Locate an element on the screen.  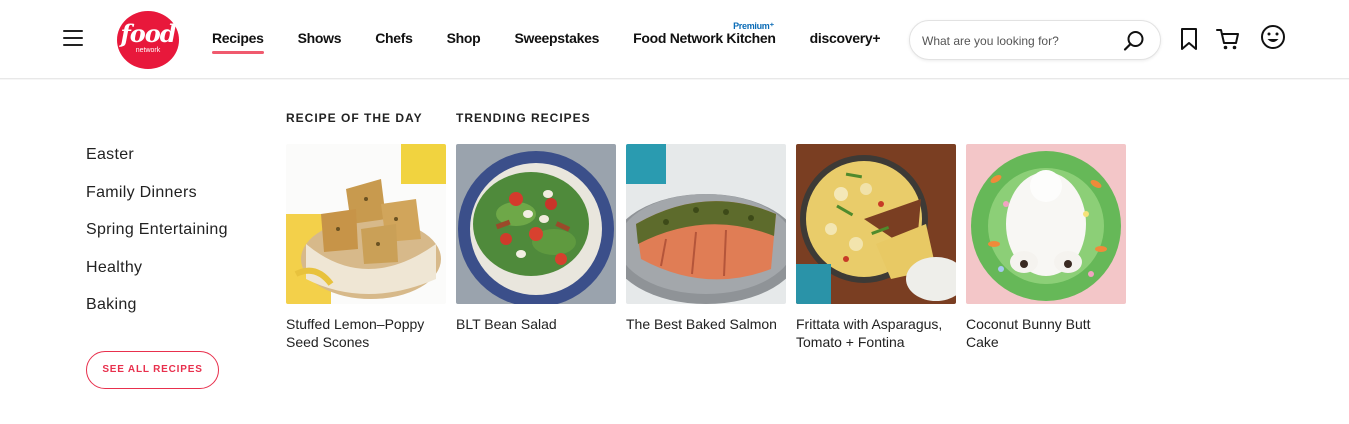
nav-shows: Shows is located at coordinates (320, 40).